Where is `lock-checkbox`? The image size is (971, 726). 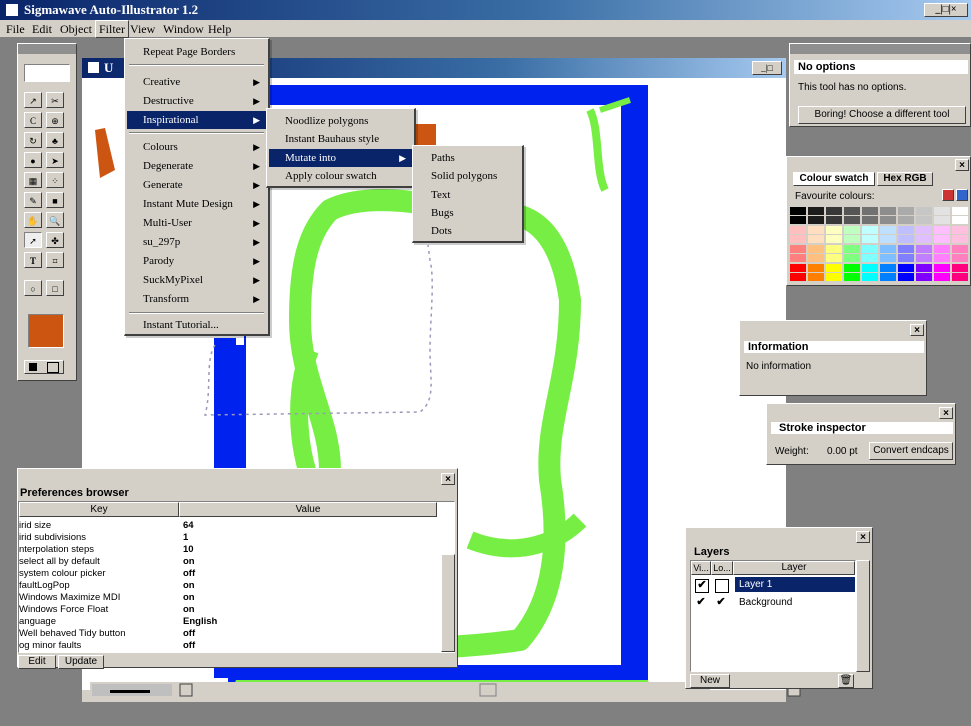
lock-checkbox is located at coordinates (722, 586).